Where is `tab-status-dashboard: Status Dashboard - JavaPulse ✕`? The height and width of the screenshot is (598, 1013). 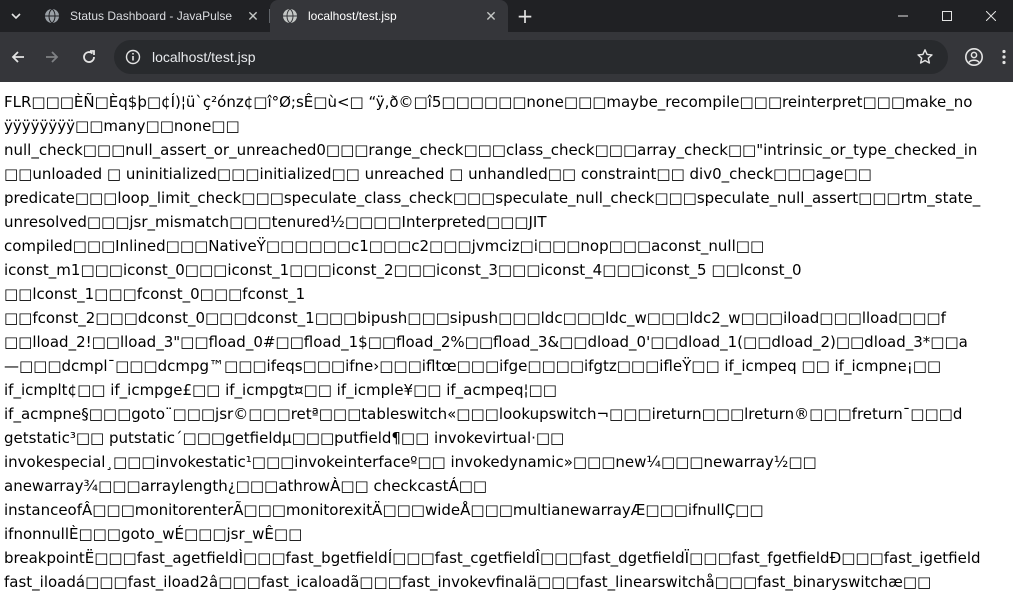 tab-status-dashboard: Status Dashboard - JavaPulse ✕ is located at coordinates (151, 16).